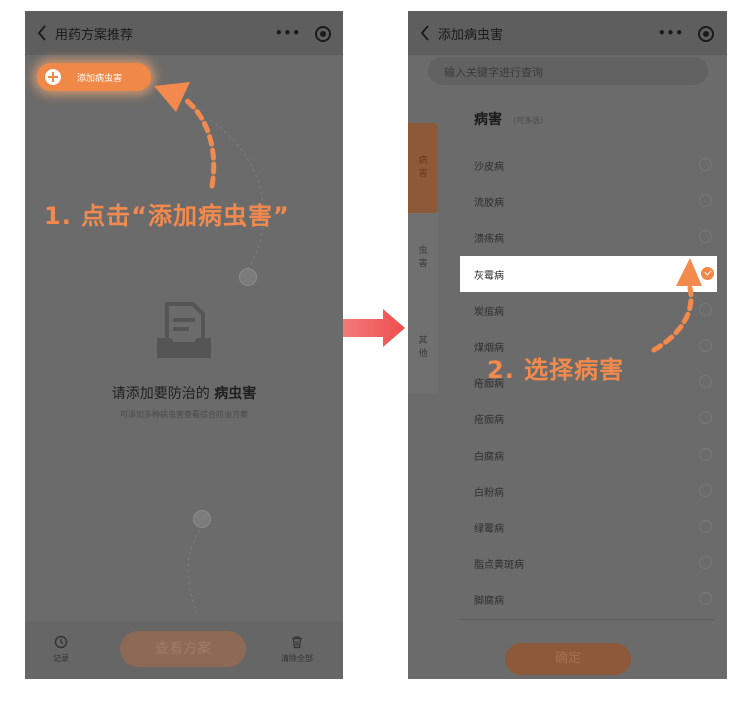  I want to click on disease-name: 绿霉病, so click(489, 529).